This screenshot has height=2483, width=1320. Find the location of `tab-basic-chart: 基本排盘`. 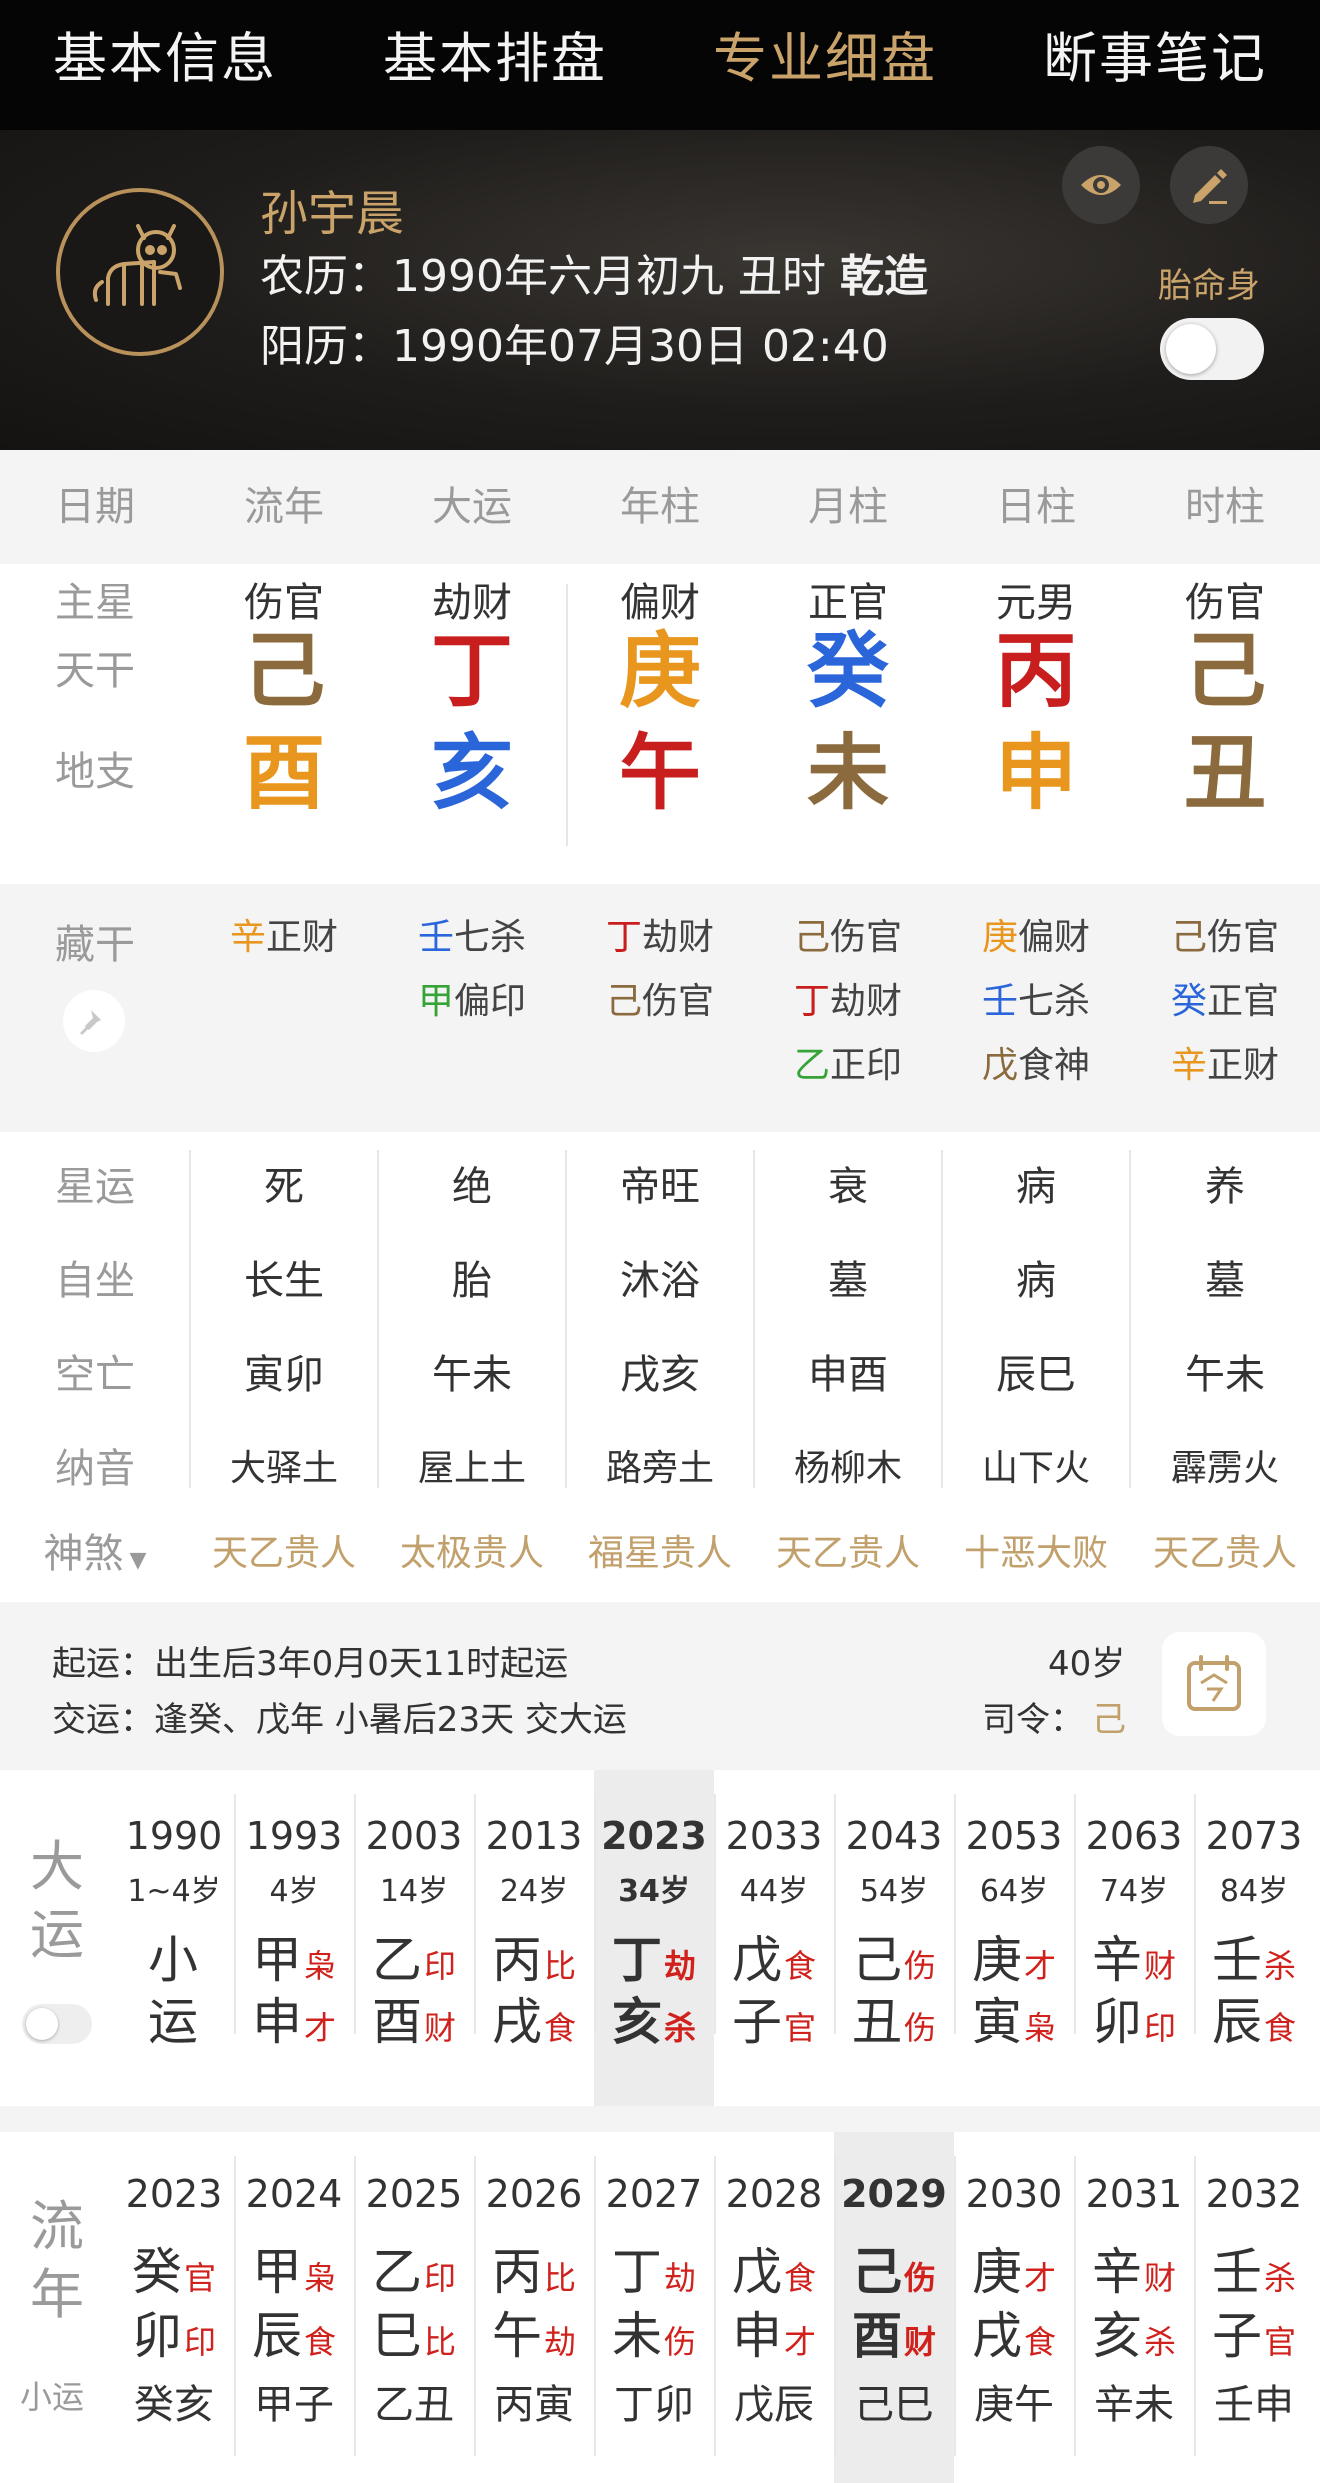

tab-basic-chart: 基本排盘 is located at coordinates (495, 65).